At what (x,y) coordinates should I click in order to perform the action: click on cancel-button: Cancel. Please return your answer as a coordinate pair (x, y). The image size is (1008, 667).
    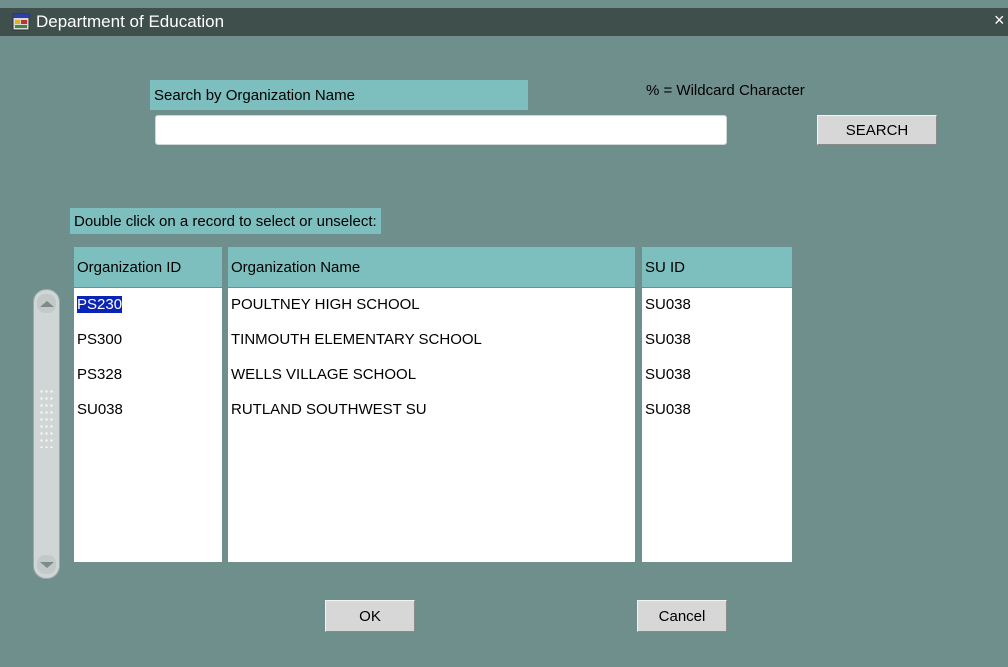
    Looking at the image, I should click on (682, 616).